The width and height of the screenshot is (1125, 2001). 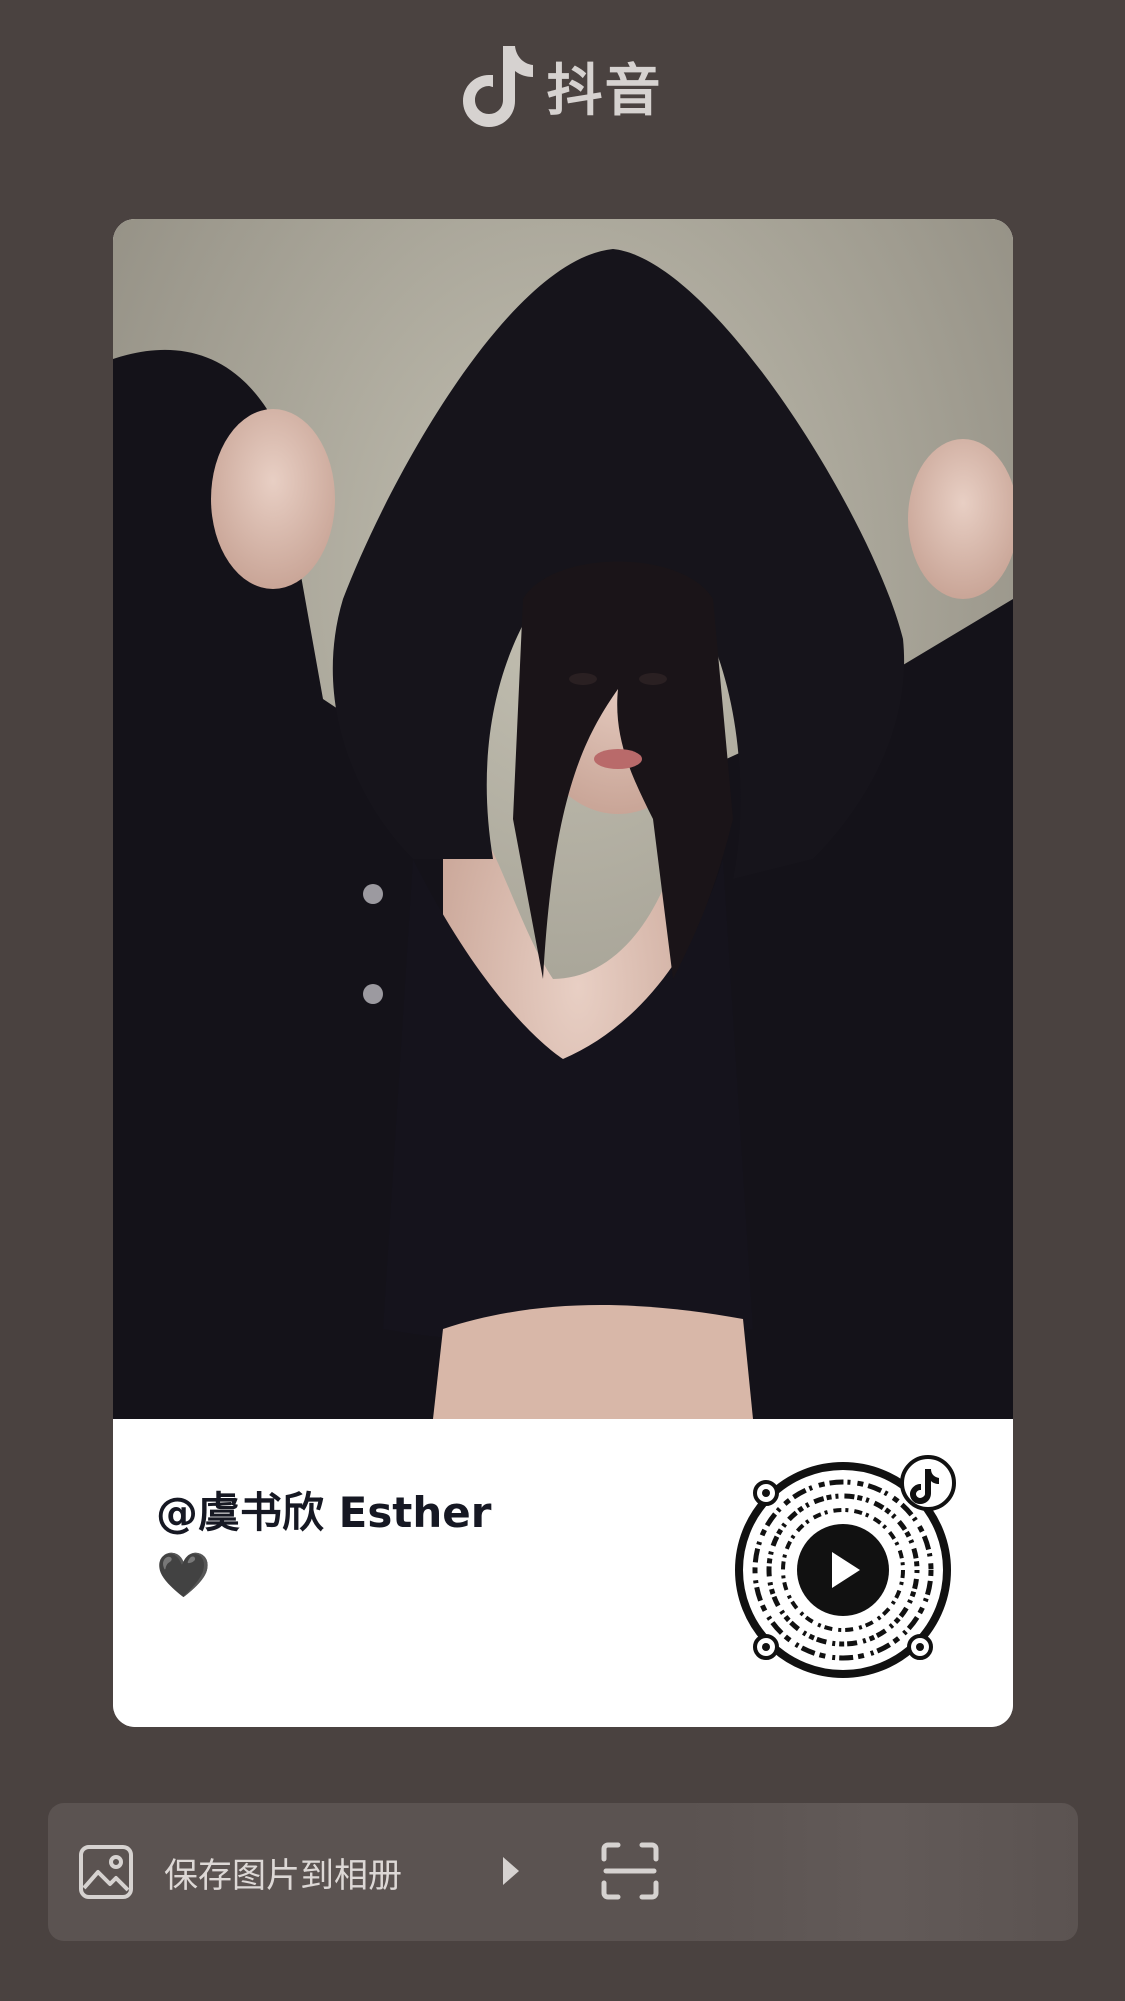 I want to click on brand-text: 抖音, so click(x=604, y=91).